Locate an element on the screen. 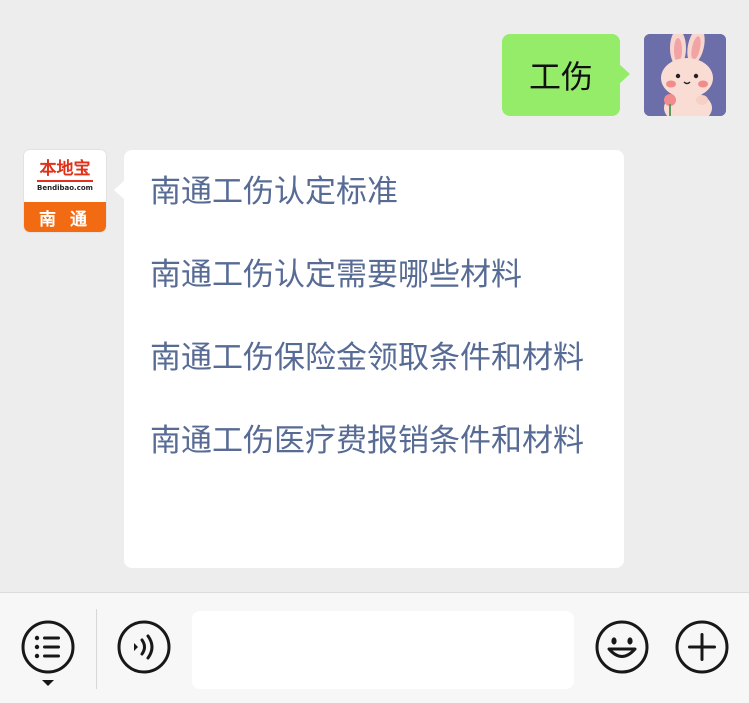 The height and width of the screenshot is (703, 749). brand-underline is located at coordinates (65, 181).